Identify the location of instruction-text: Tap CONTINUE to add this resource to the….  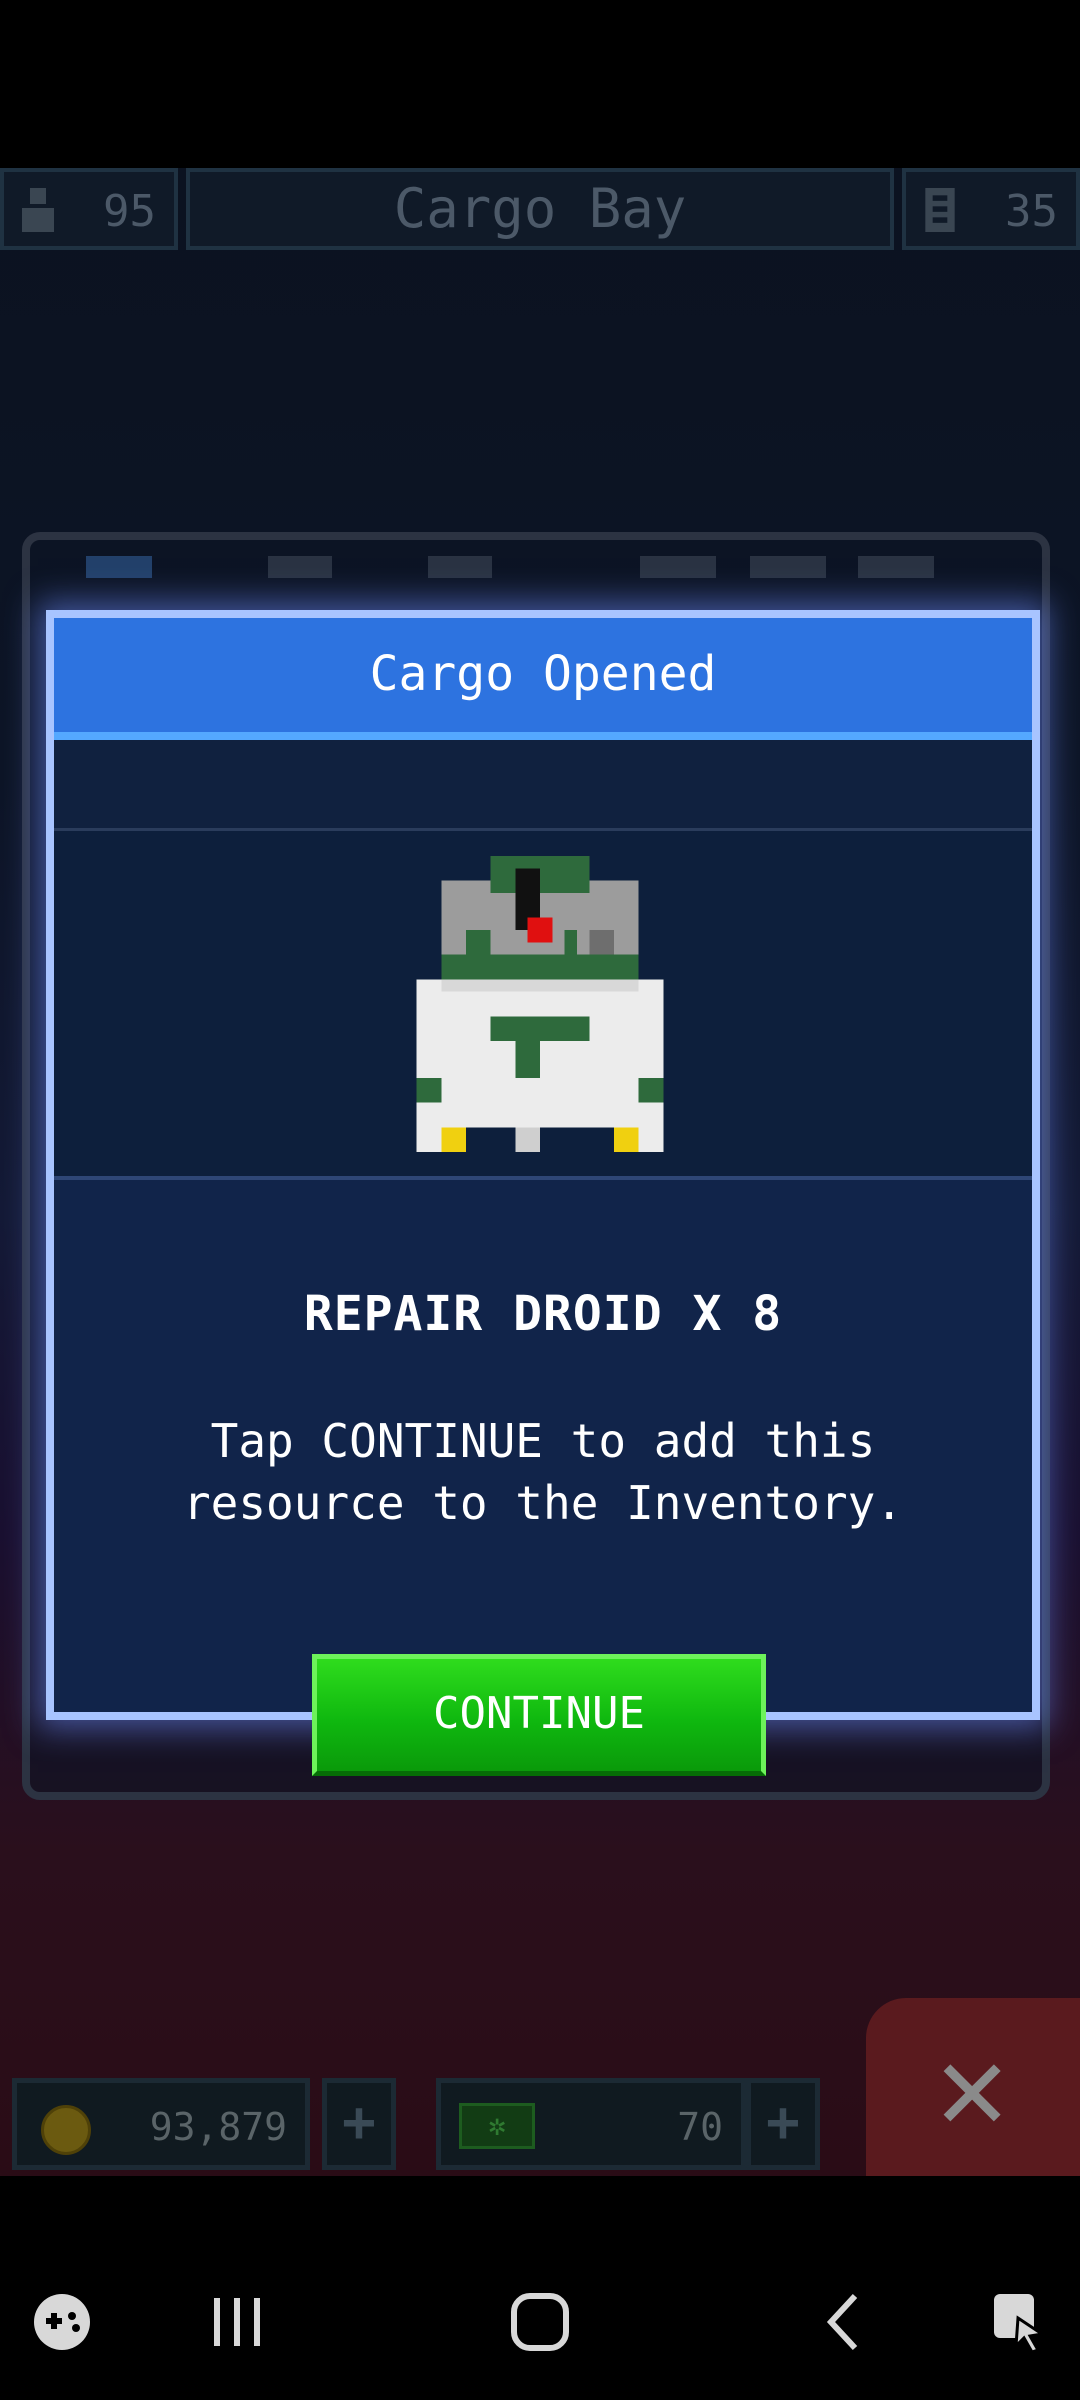
(543, 1472).